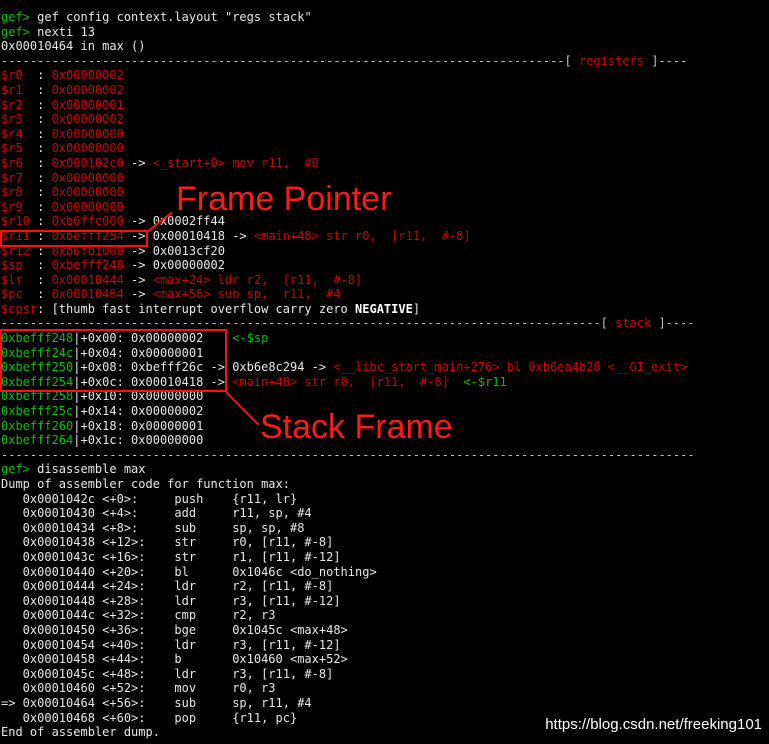 The width and height of the screenshot is (769, 744). Describe the element at coordinates (171, 644) in the screenshot. I see `disasm-instruction: 0x00010454 <+40>: ldr r3, [r11, #-12]` at that location.